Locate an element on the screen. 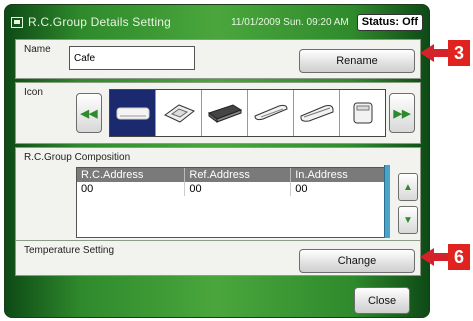 This screenshot has height=321, width=473. triangle-down-icon: ▼ is located at coordinates (408, 220).